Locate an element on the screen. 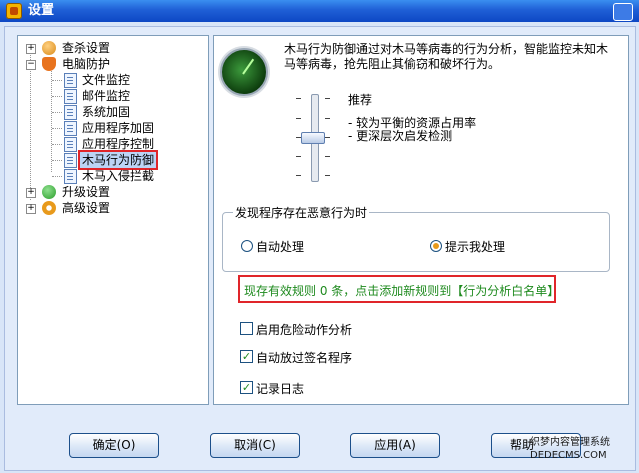 The image size is (639, 473). apply-button: 应用(A) is located at coordinates (395, 445).